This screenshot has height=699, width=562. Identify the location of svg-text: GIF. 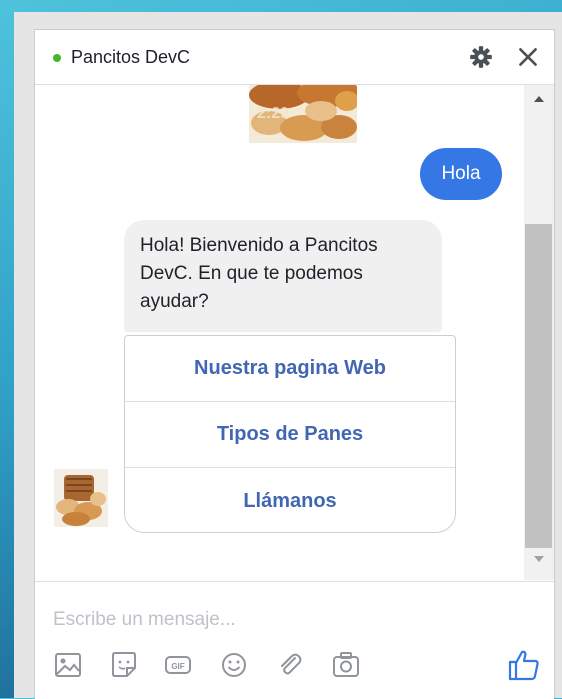
(177, 666).